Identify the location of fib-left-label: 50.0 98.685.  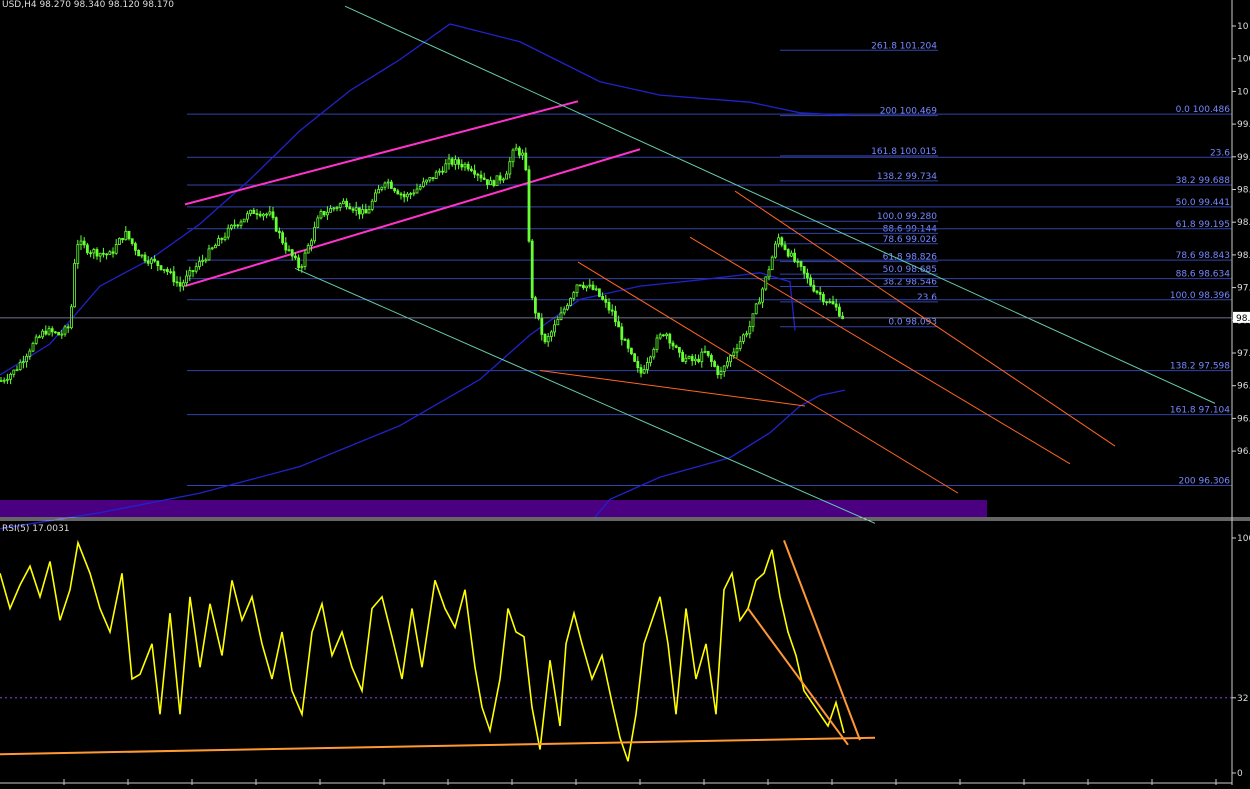
(910, 270).